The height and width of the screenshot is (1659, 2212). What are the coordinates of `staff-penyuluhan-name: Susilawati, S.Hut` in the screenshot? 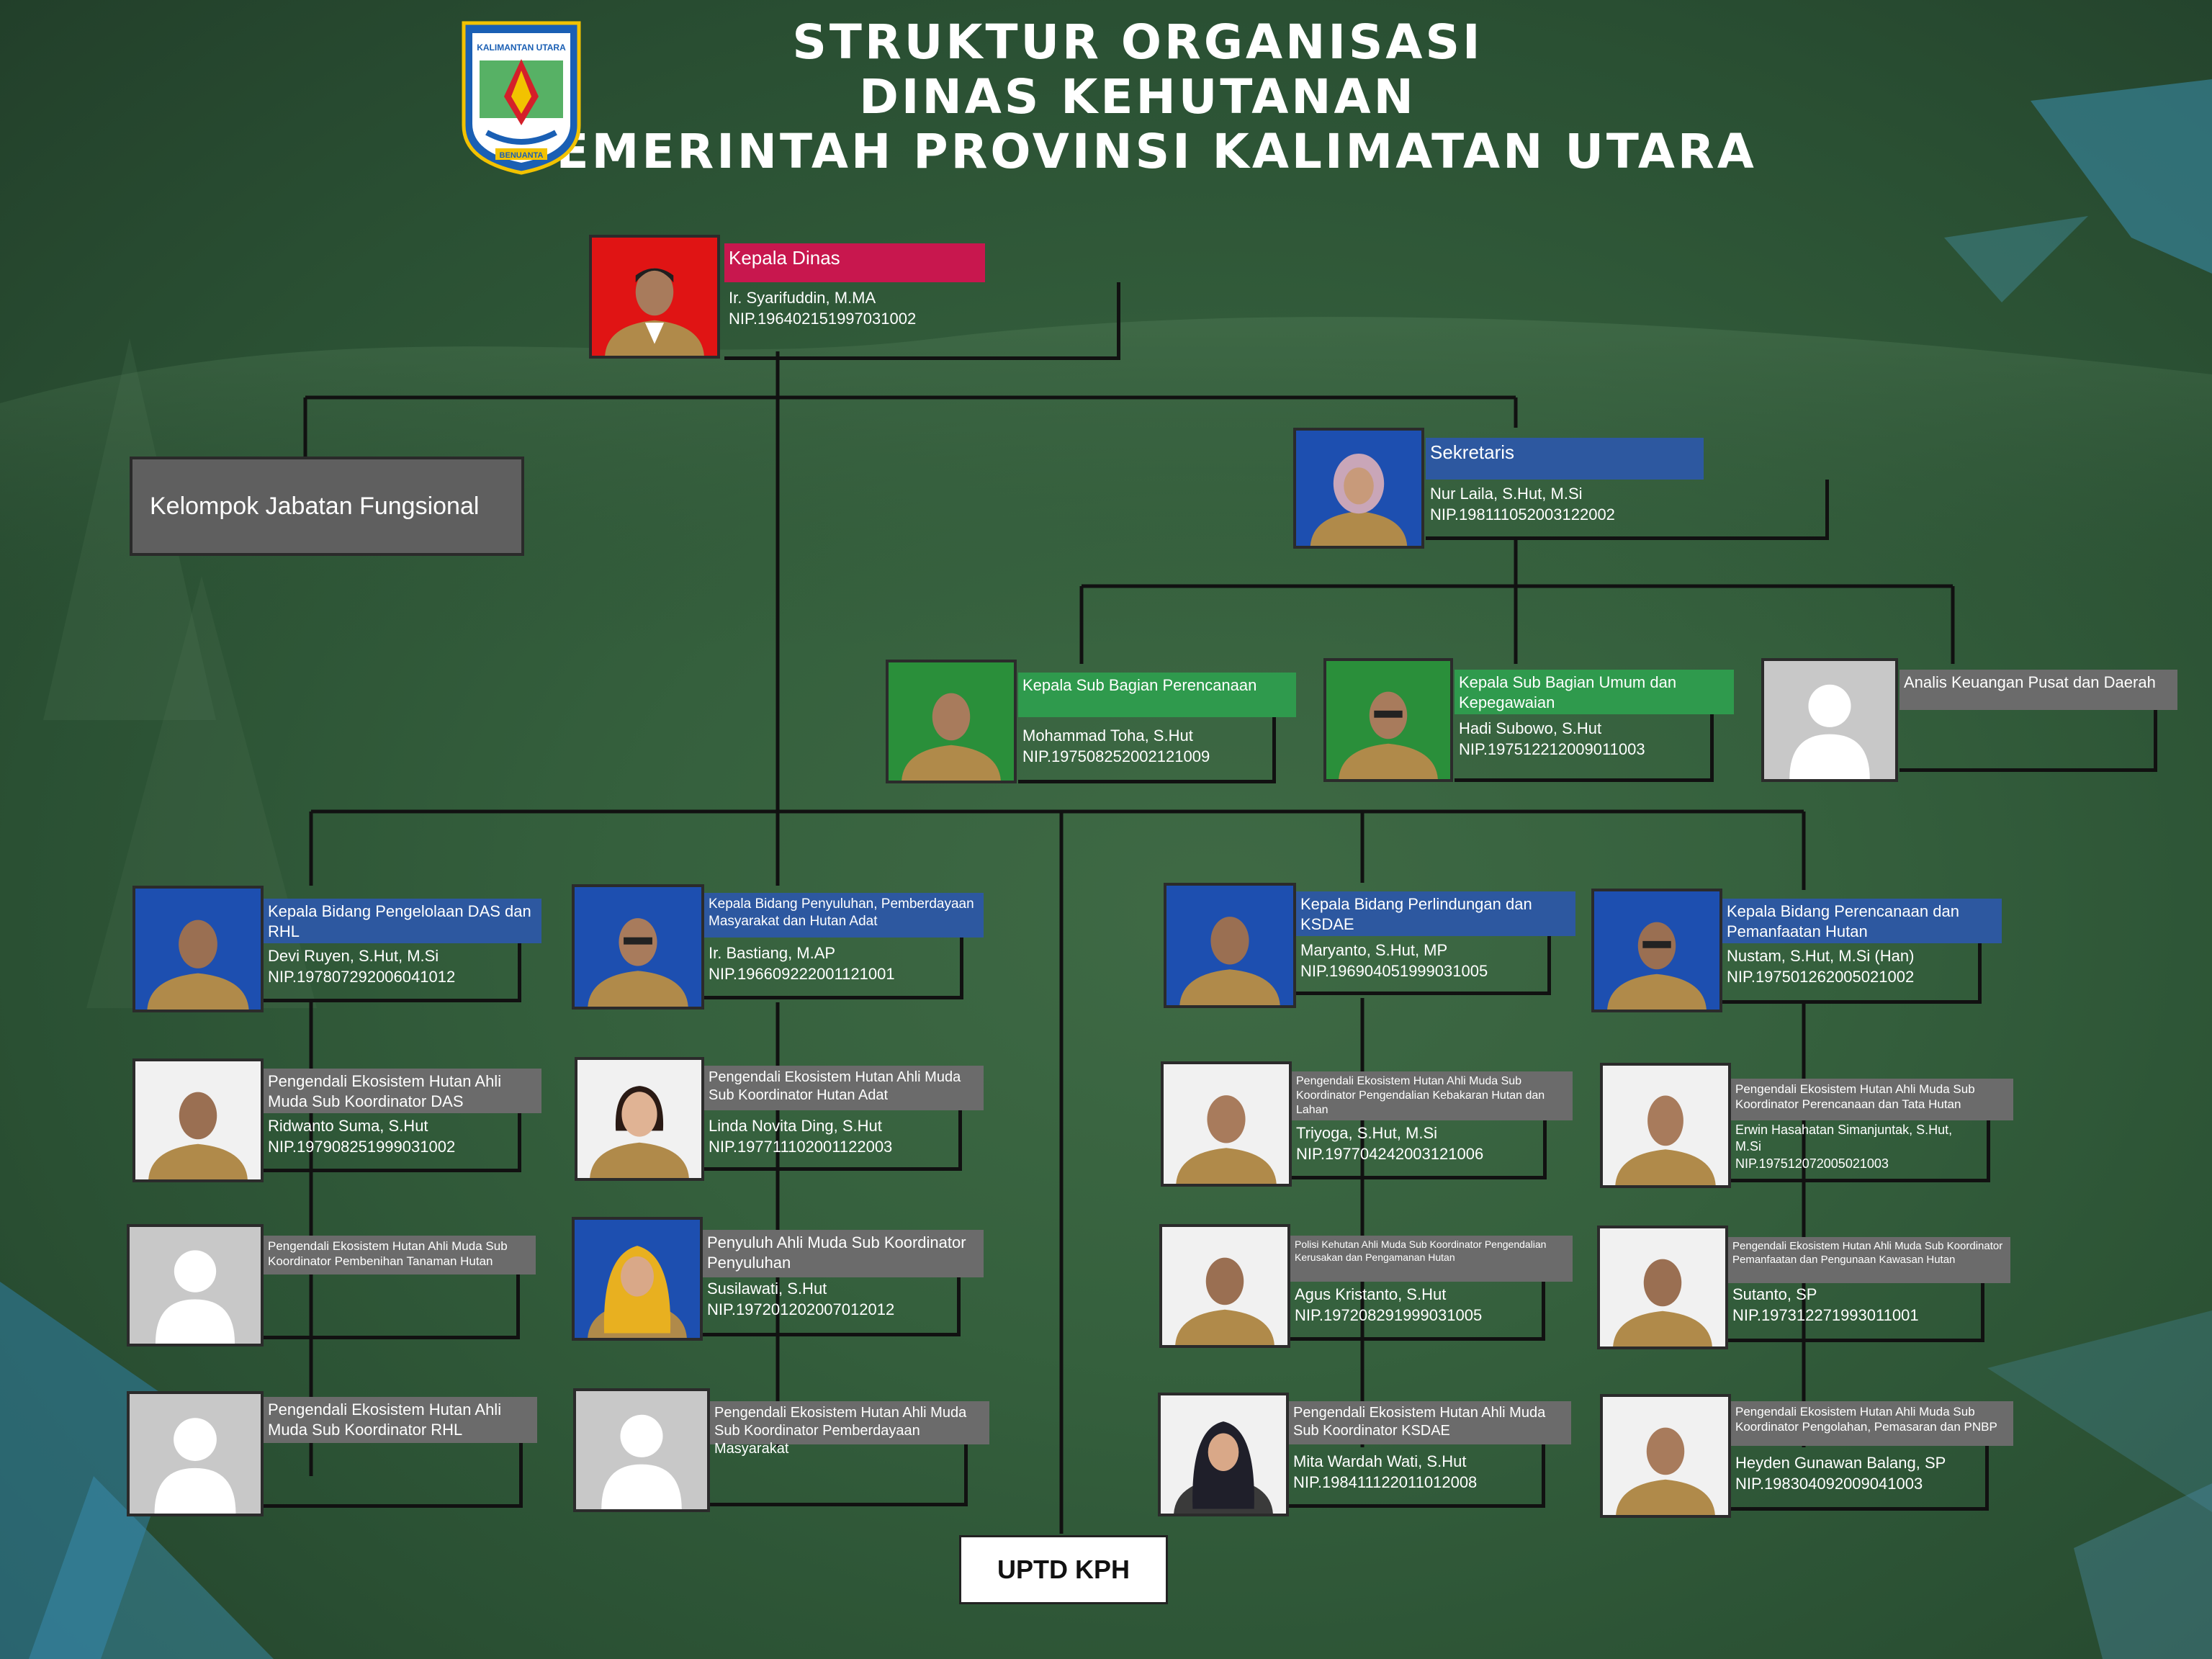 It's located at (767, 1289).